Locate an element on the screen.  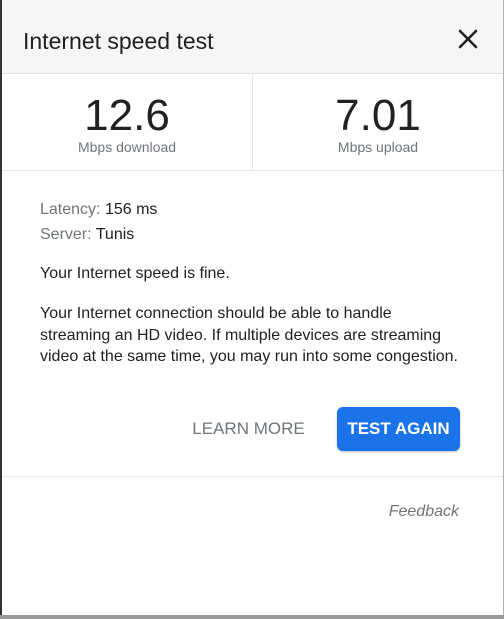
dialog-header: Internet speed test is located at coordinates (252, 37).